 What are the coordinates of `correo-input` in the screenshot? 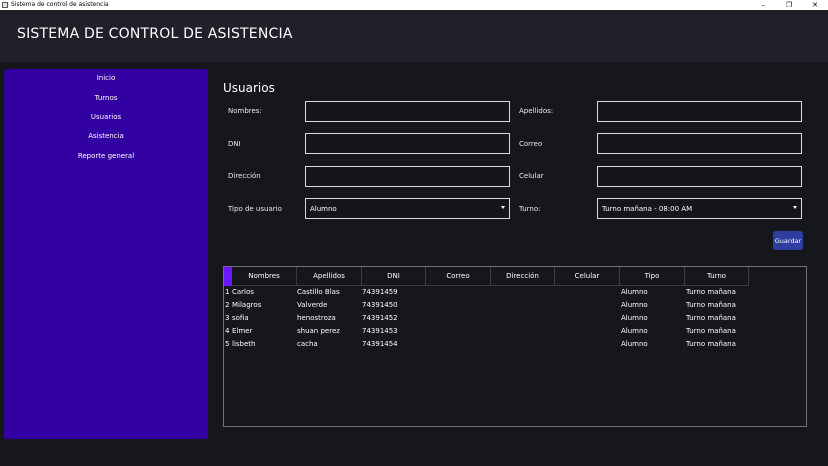 It's located at (699, 143).